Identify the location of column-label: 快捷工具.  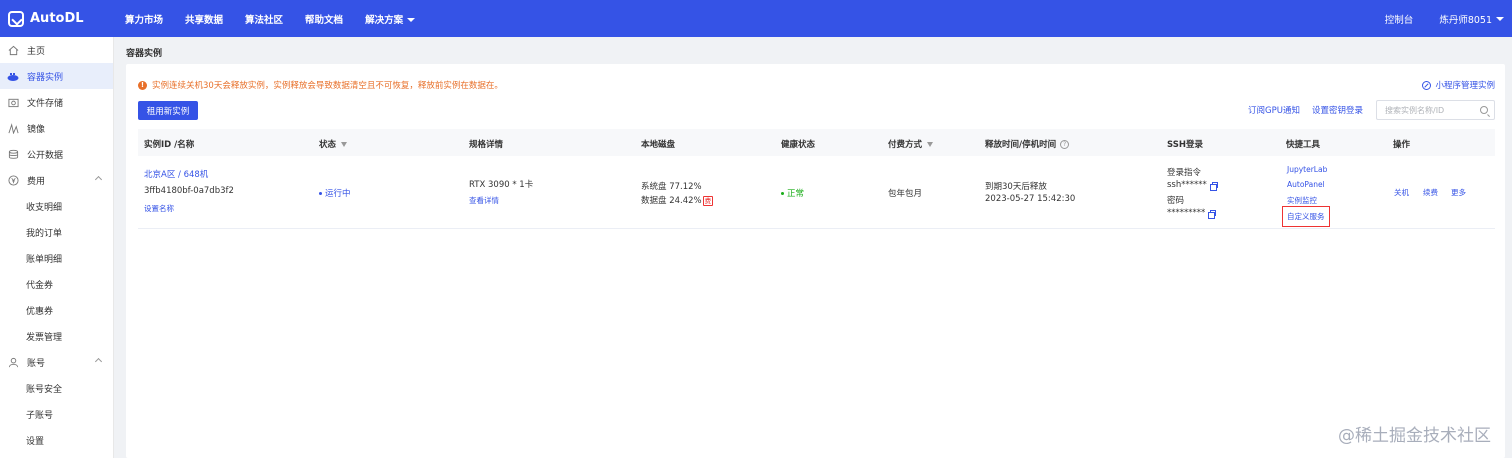
(1303, 145).